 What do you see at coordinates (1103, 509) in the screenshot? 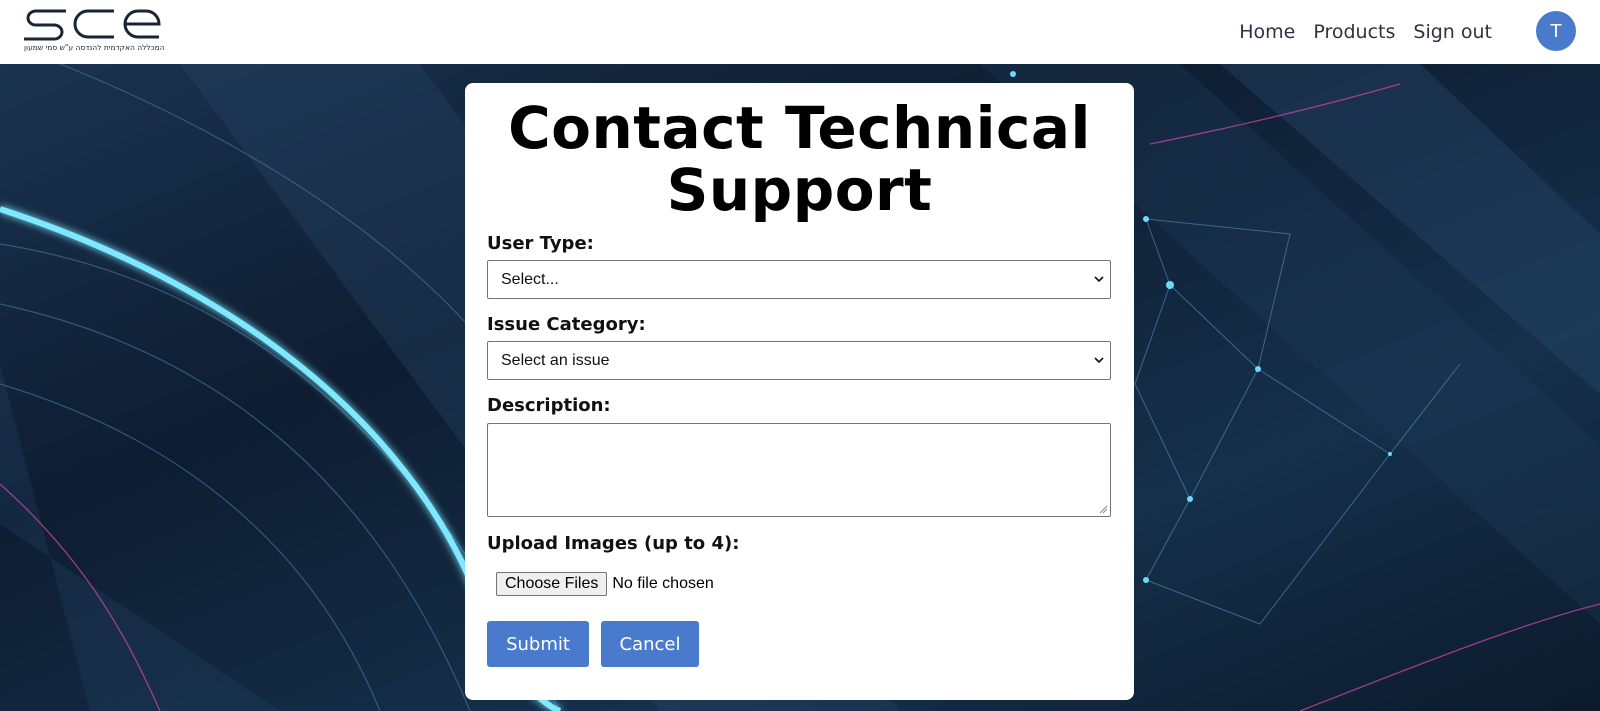
I see `resize-grip-icon` at bounding box center [1103, 509].